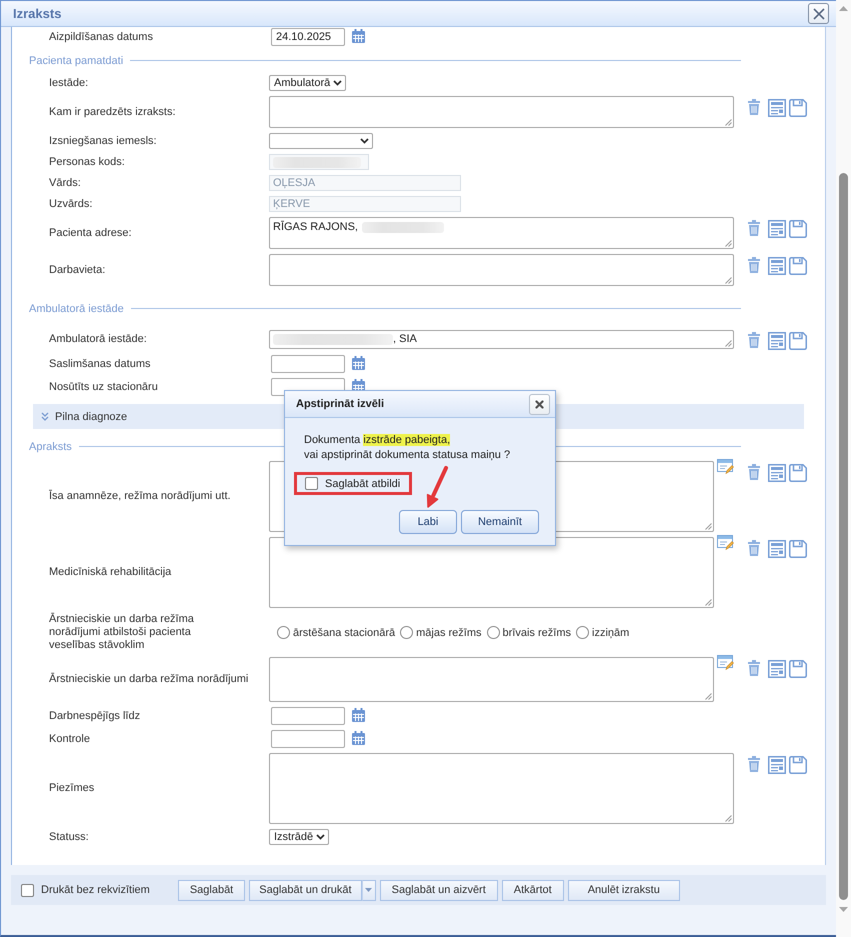 This screenshot has width=851, height=937. What do you see at coordinates (321, 141) in the screenshot?
I see `dropdown` at bounding box center [321, 141].